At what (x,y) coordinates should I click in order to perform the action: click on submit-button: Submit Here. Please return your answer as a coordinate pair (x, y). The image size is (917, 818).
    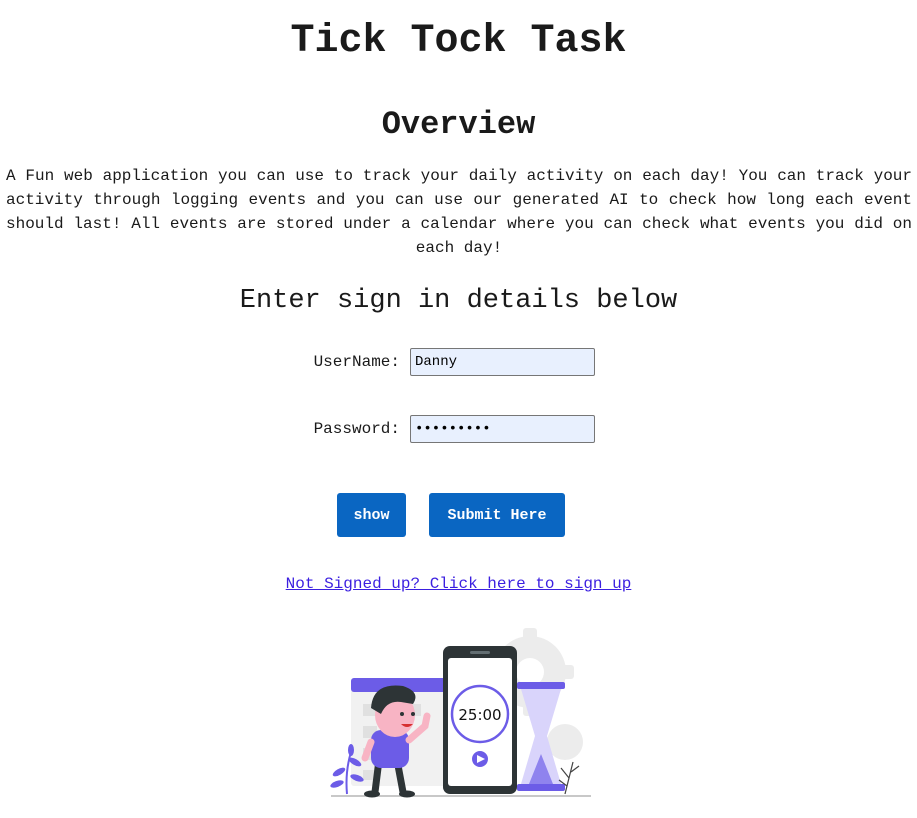
    Looking at the image, I should click on (497, 515).